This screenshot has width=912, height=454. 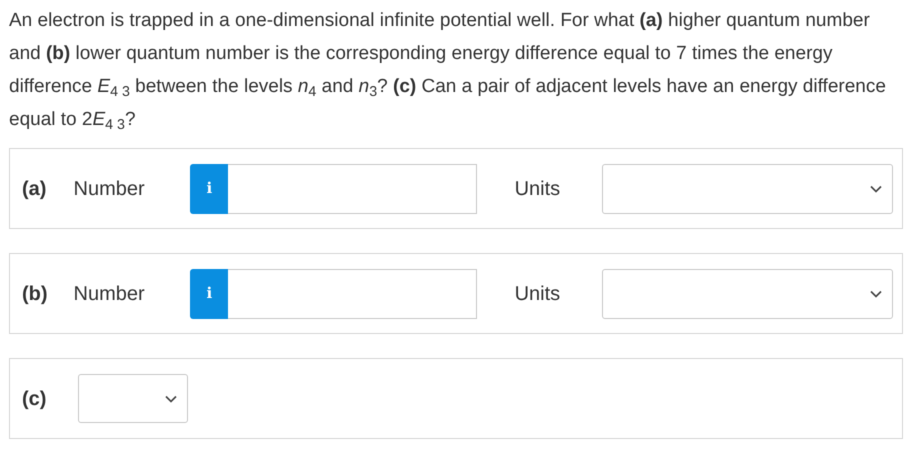 What do you see at coordinates (35, 294) in the screenshot?
I see `part-label: (b)` at bounding box center [35, 294].